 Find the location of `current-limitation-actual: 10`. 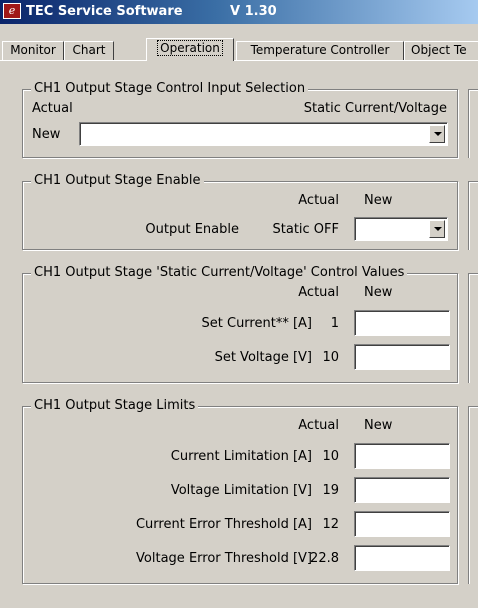

current-limitation-actual: 10 is located at coordinates (330, 456).